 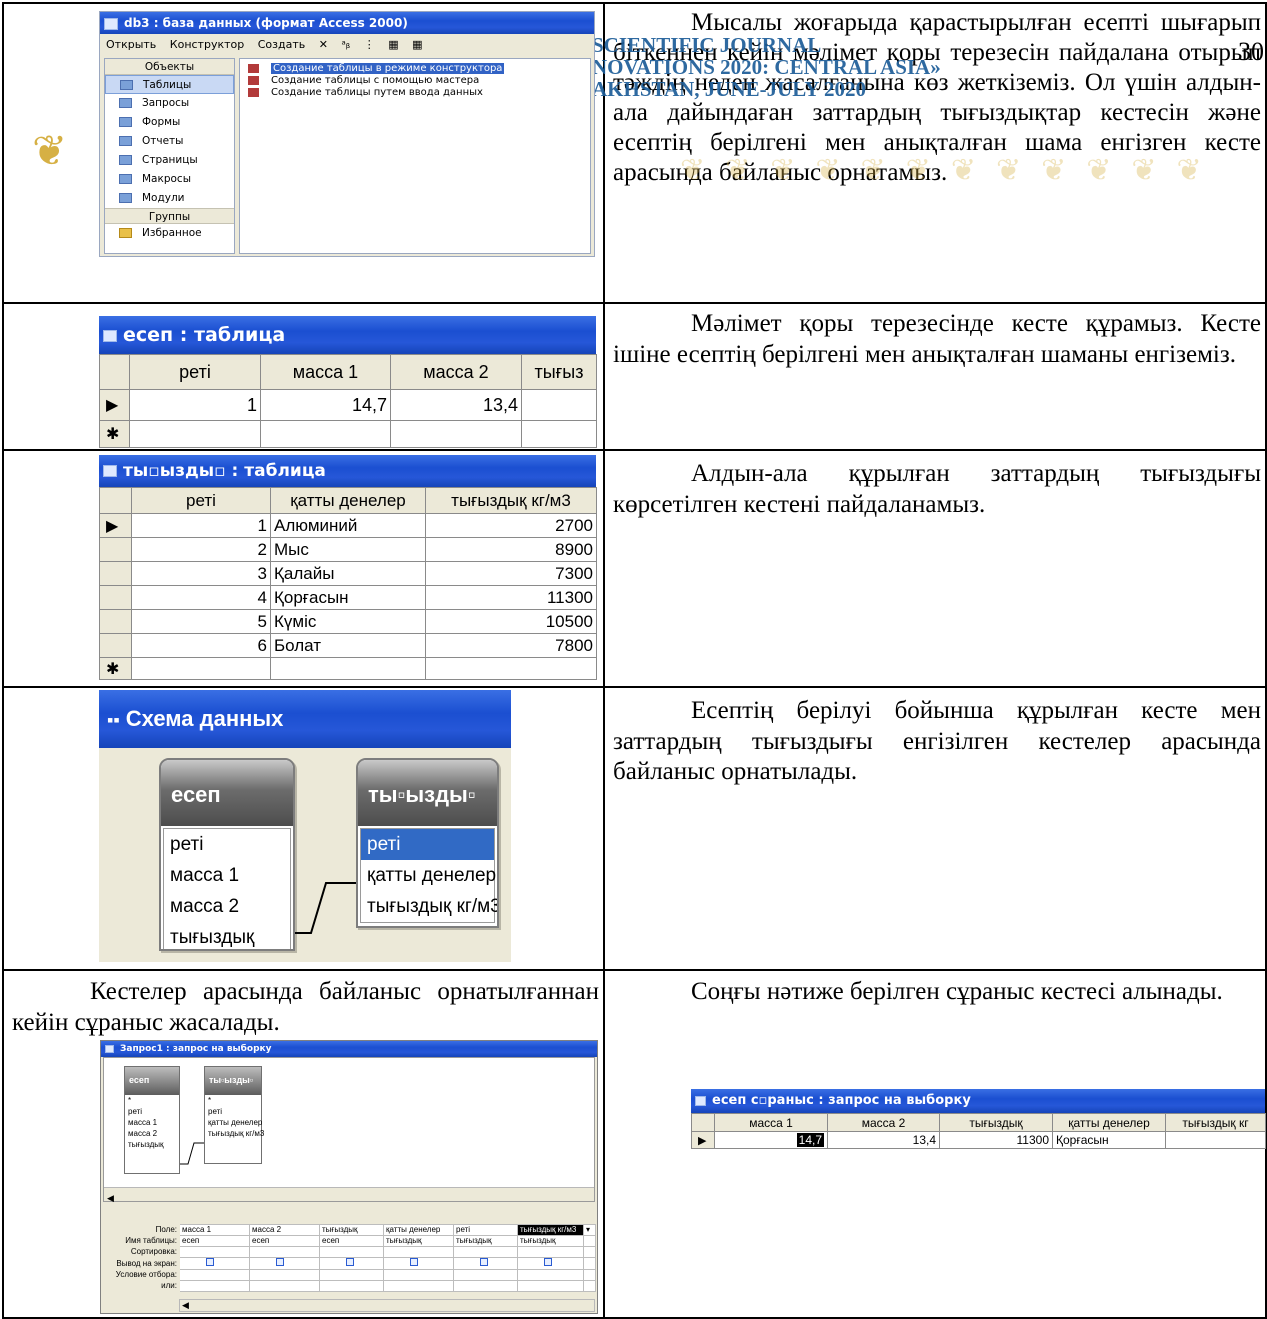 What do you see at coordinates (169, 198) in the screenshot?
I see `object-modules: Модули` at bounding box center [169, 198].